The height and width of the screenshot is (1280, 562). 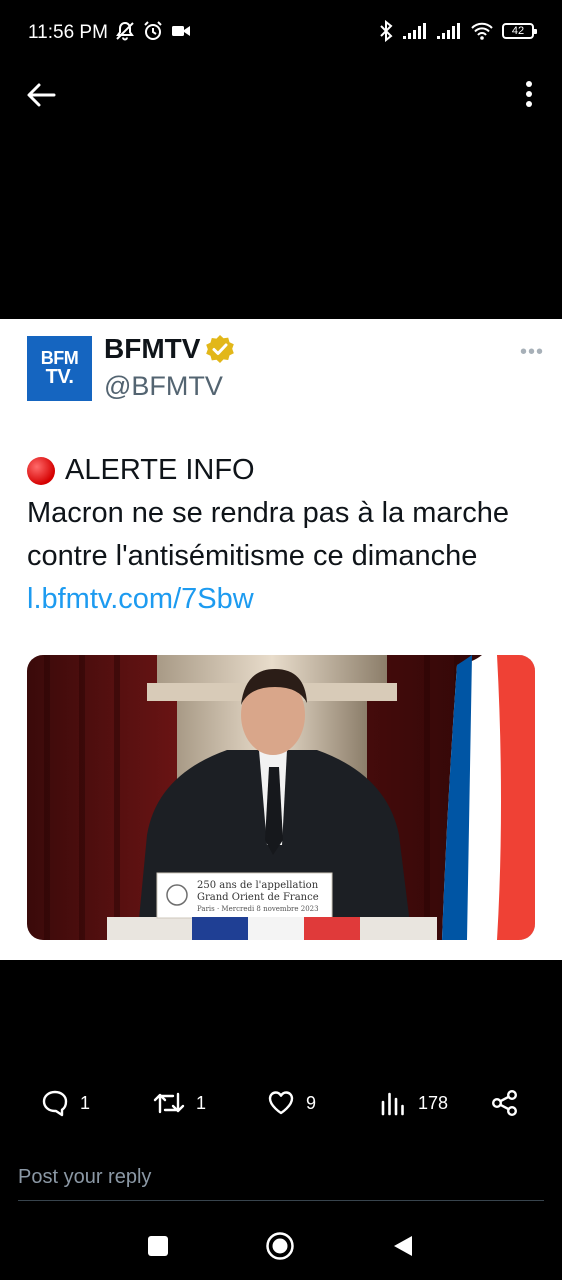 I want to click on podium-sign-line-3: Paris · Mercredi 8 novembre 2023, so click(x=258, y=909).